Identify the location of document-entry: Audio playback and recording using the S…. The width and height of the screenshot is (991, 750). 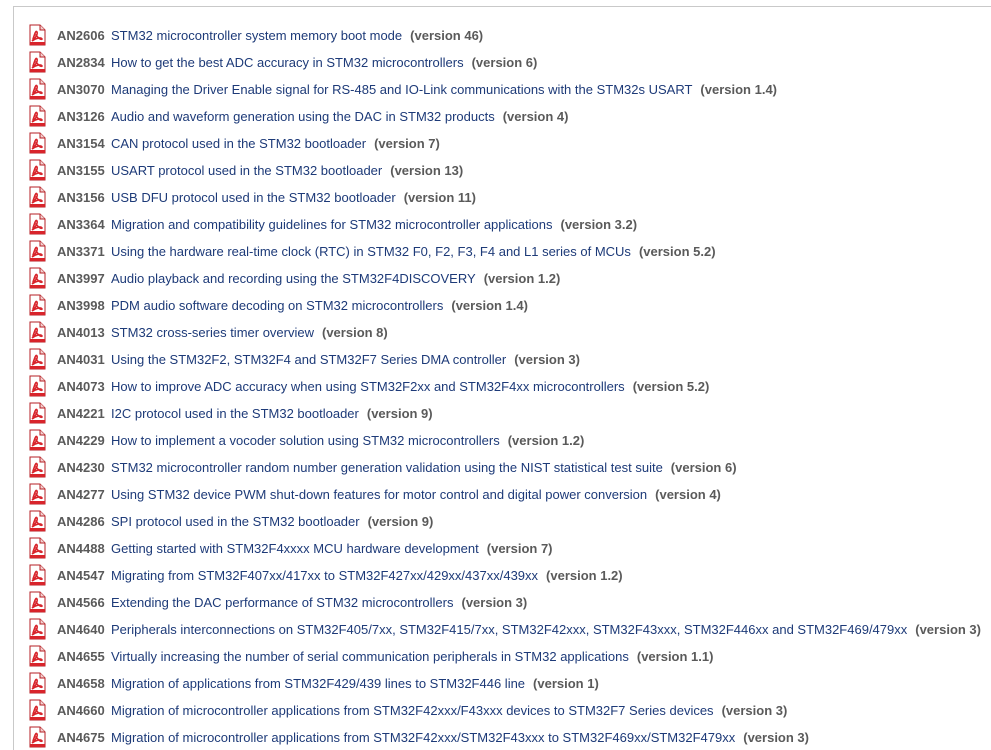
(335, 278).